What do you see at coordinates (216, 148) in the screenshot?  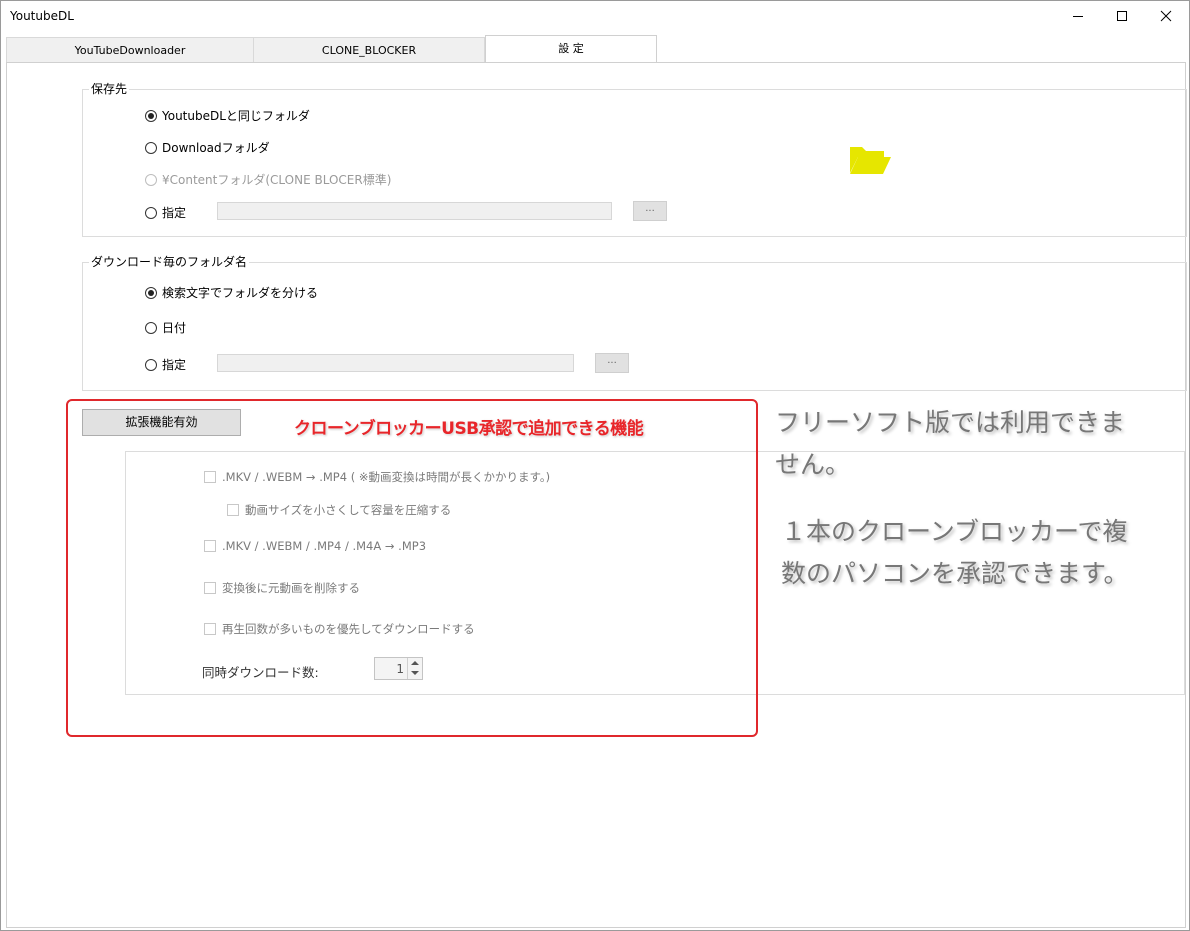 I see `radio-label: Downloadフォルダ` at bounding box center [216, 148].